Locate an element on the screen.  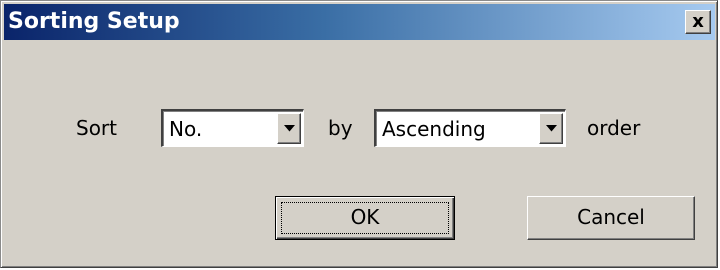
close-button: x is located at coordinates (698, 22).